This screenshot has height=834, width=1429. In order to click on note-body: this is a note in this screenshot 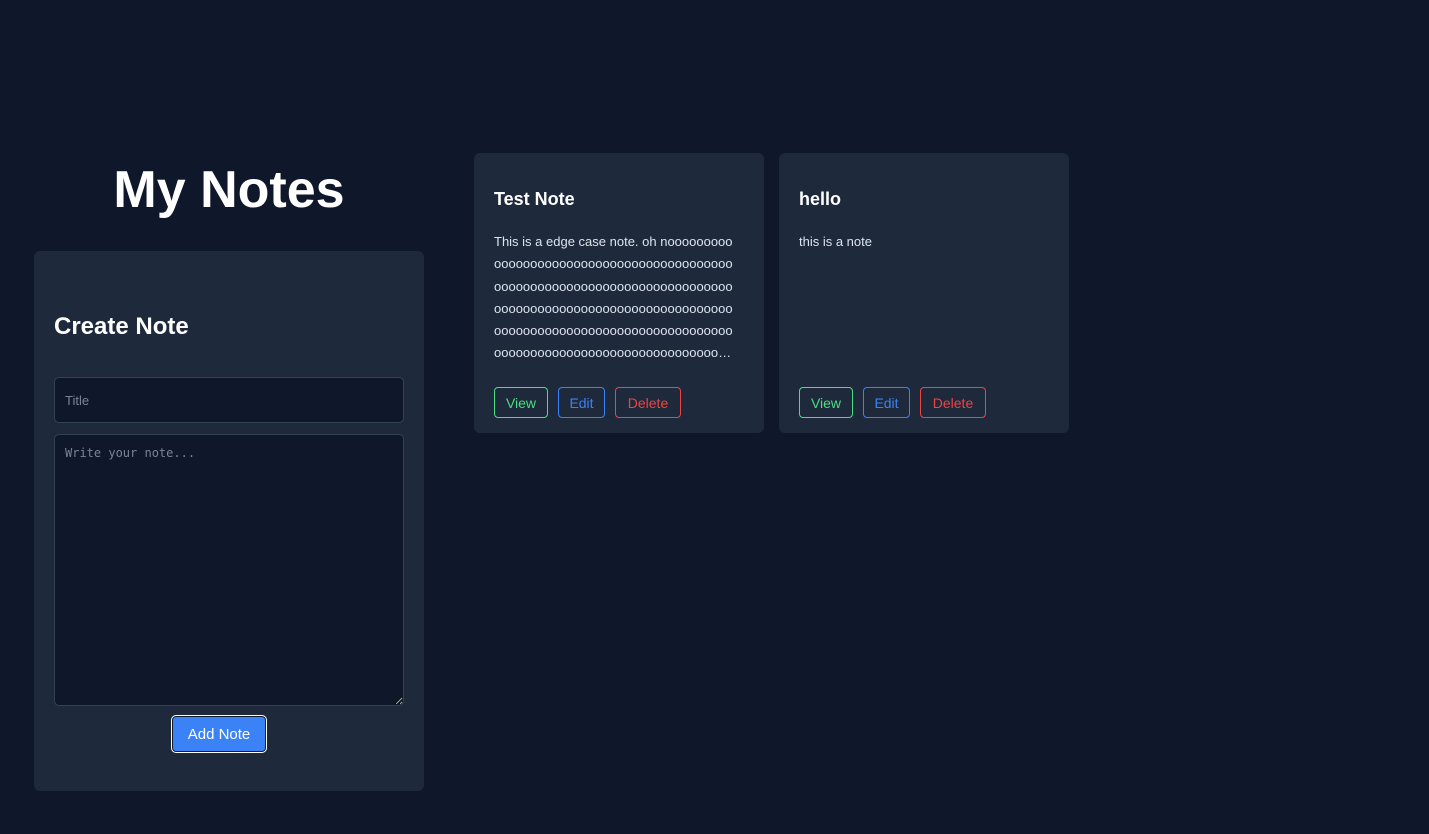, I will do `click(835, 241)`.